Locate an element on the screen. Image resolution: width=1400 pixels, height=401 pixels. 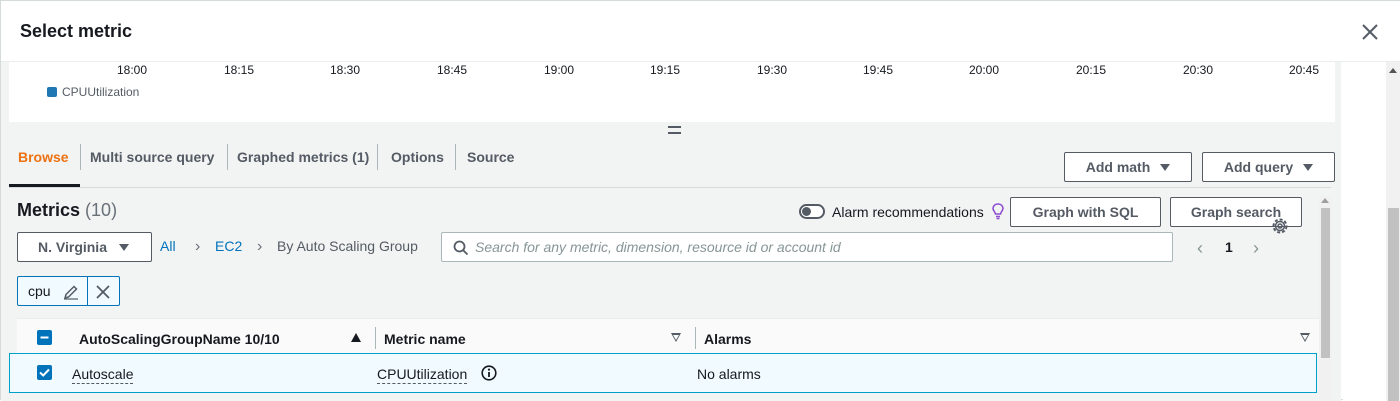
gear-icon is located at coordinates (1280, 226).